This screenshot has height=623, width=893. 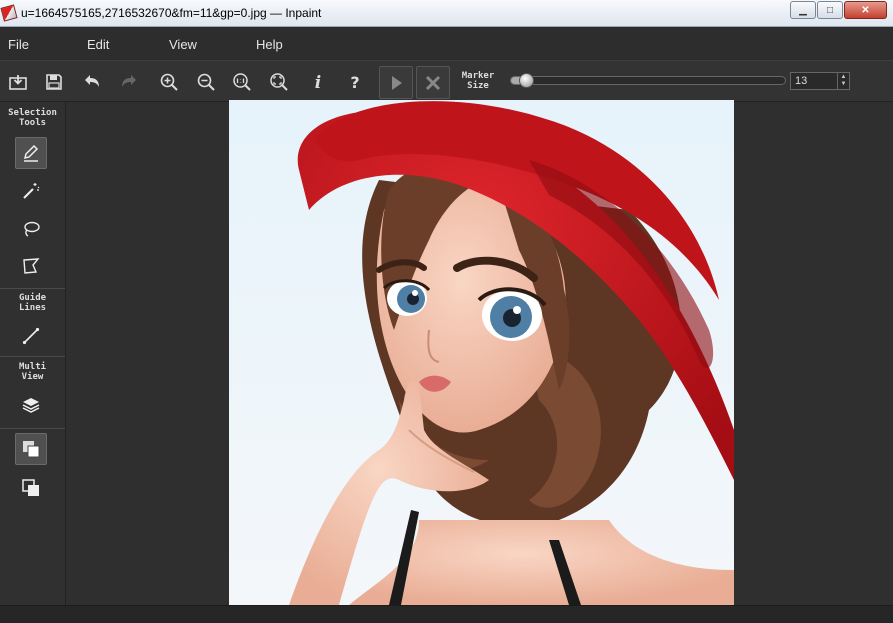 I want to click on close-button: ✕, so click(x=865, y=10).